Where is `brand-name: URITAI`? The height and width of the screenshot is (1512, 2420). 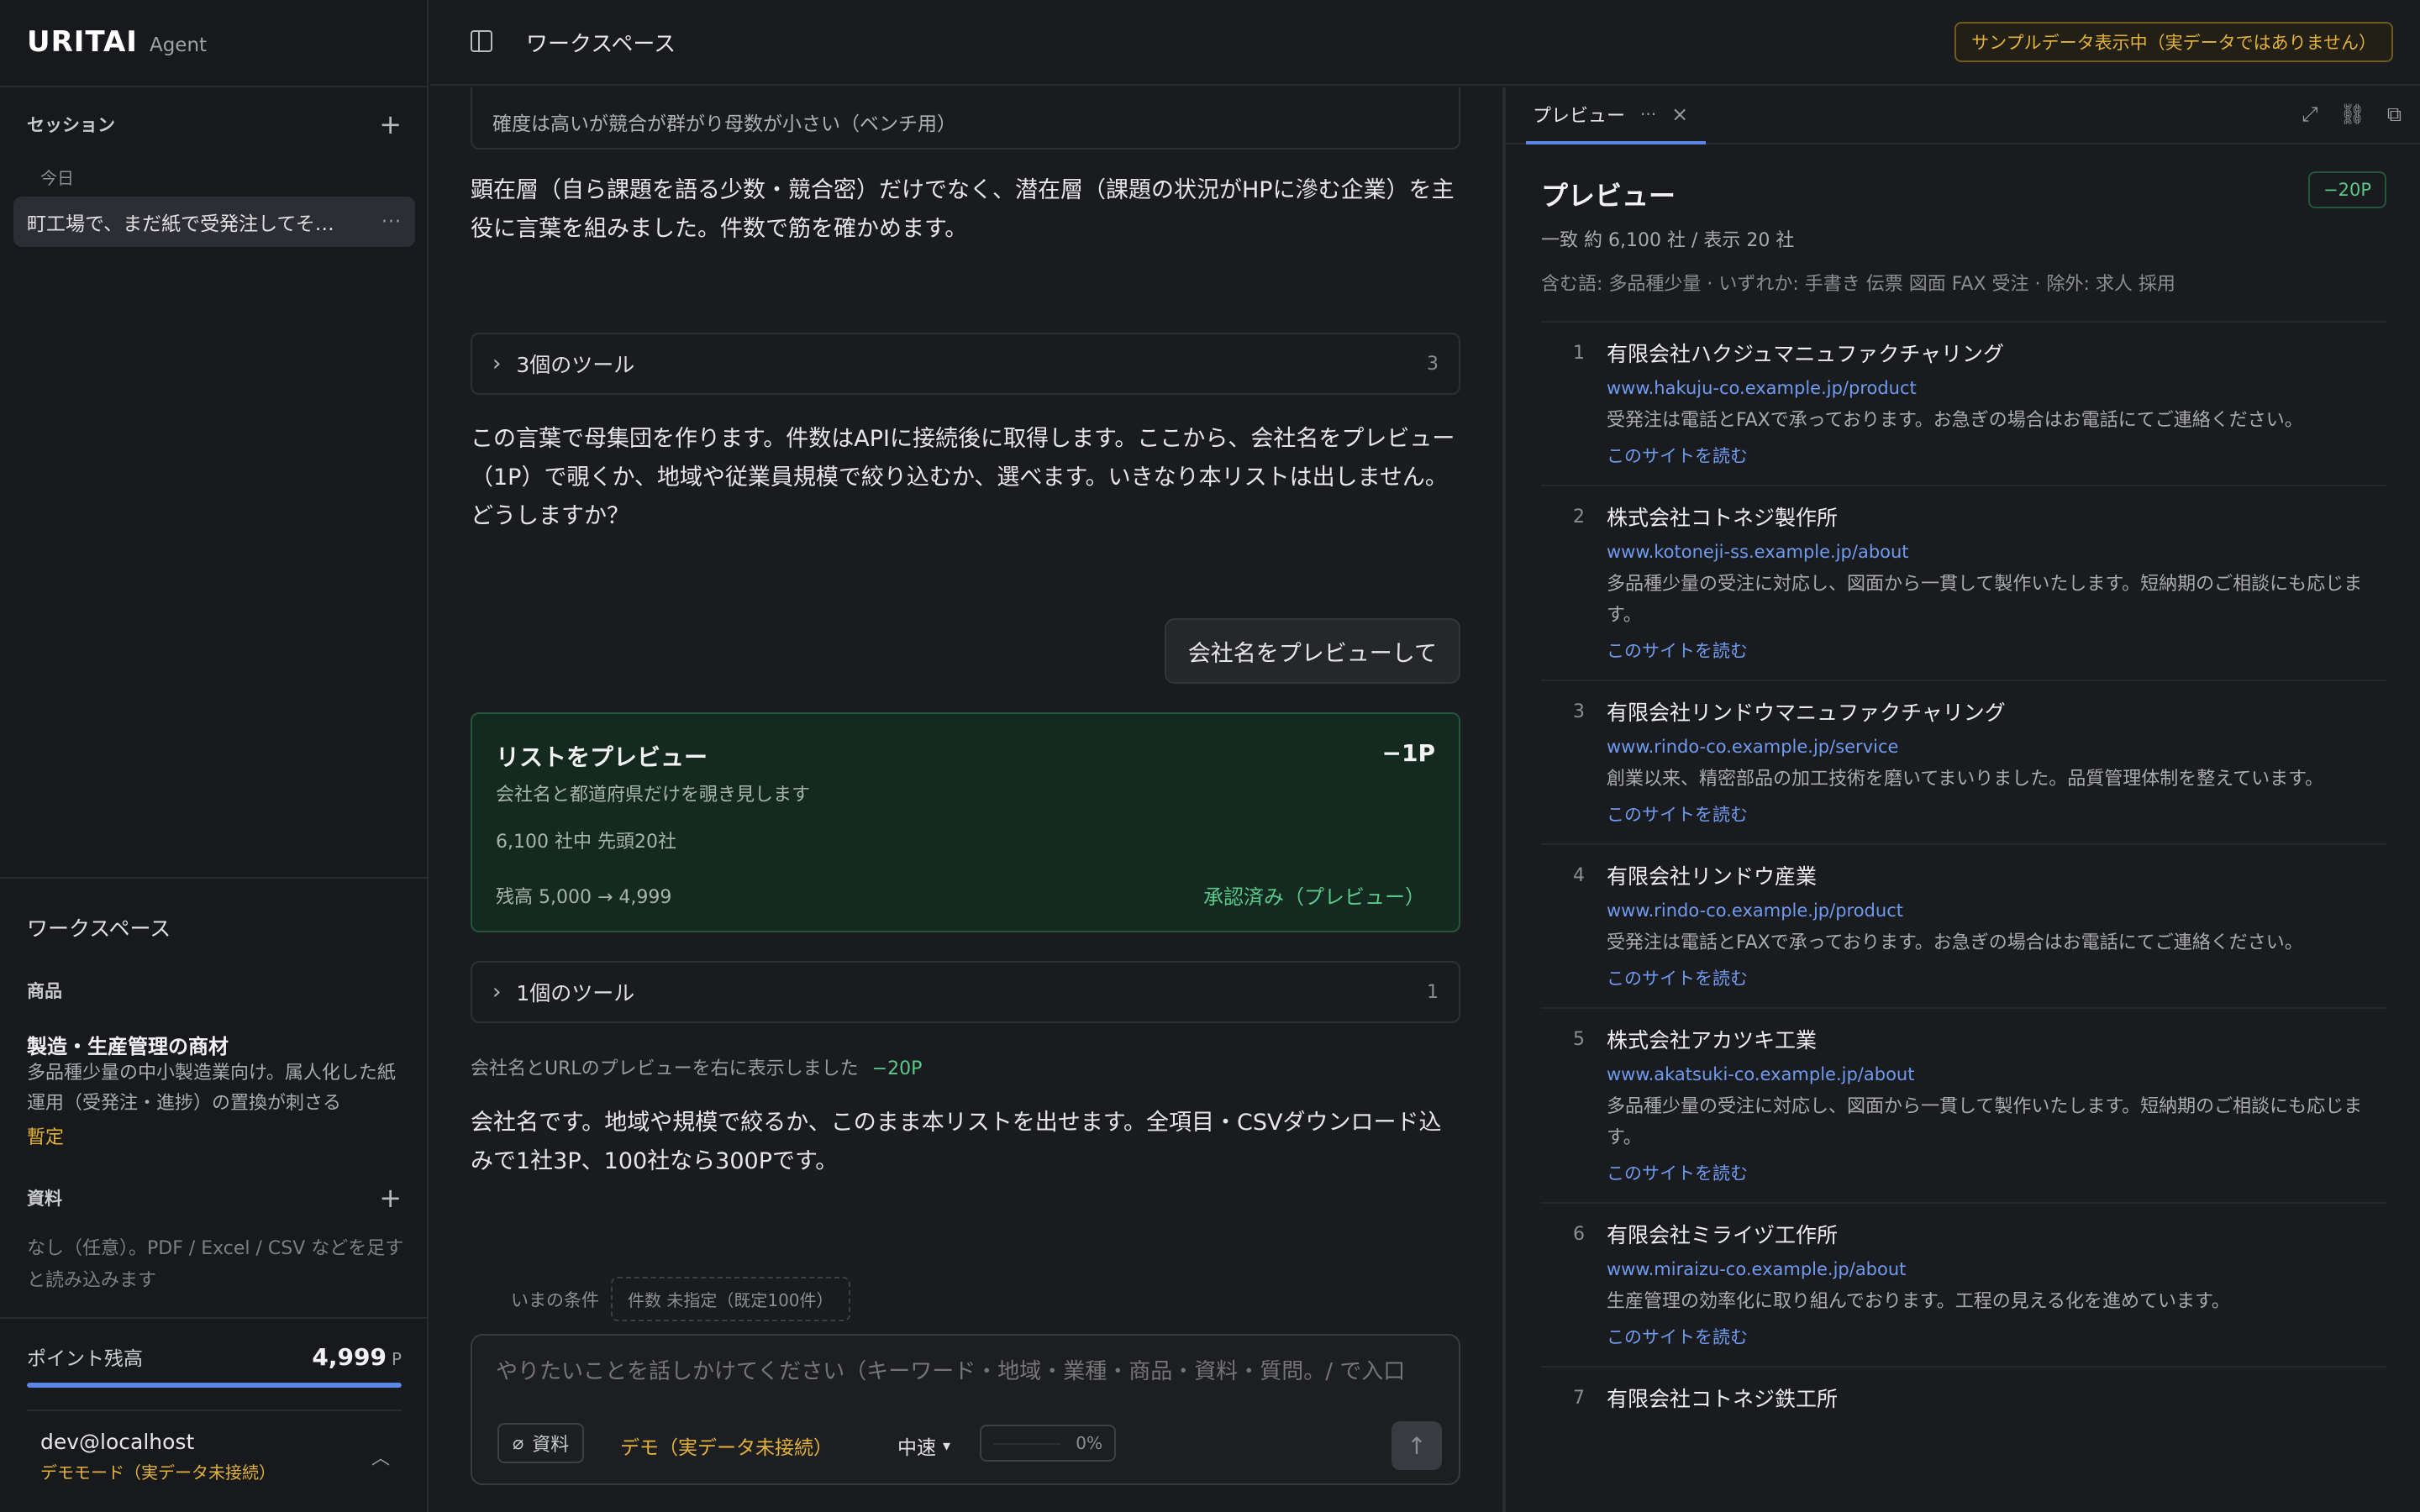 brand-name: URITAI is located at coordinates (82, 42).